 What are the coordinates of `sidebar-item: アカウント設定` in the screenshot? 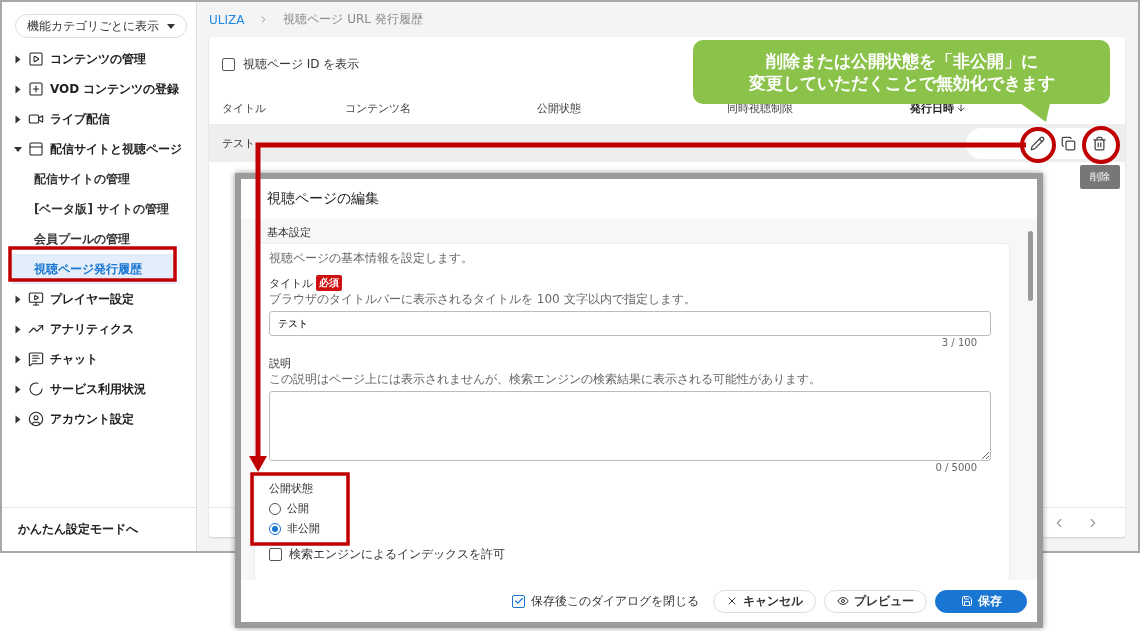 It's located at (99, 419).